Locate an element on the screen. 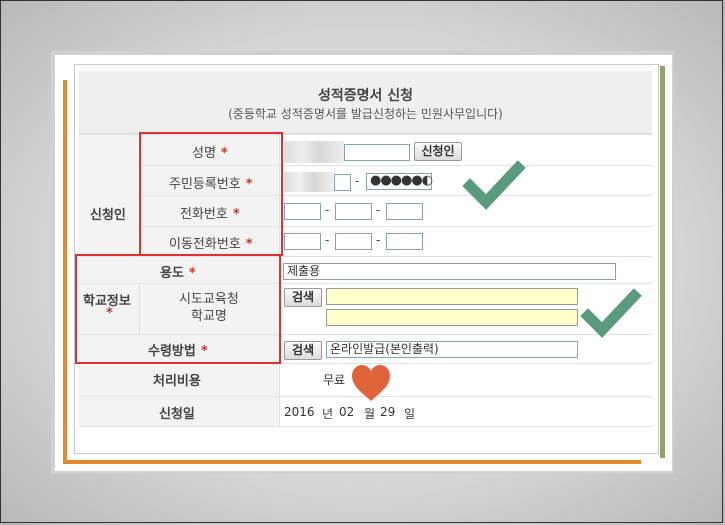  date-year: 2016 is located at coordinates (299, 412).